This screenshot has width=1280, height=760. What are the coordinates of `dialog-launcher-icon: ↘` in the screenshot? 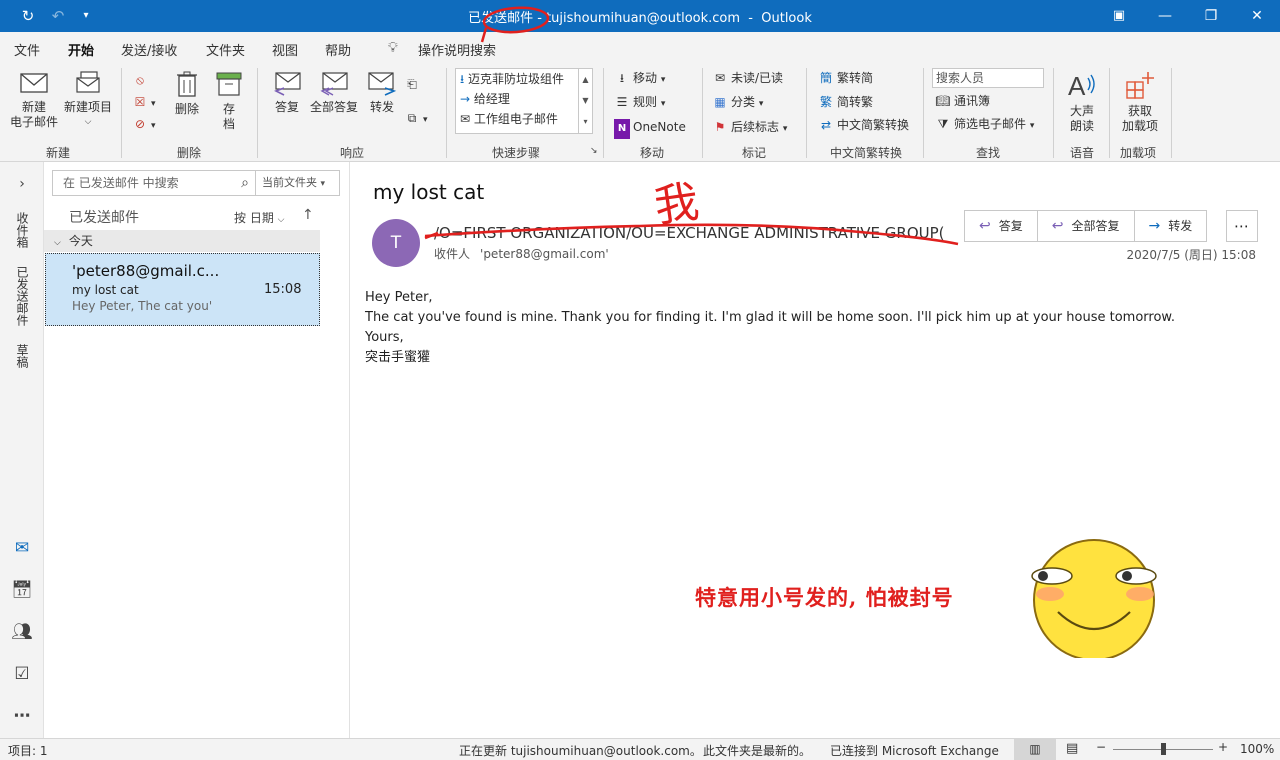 It's located at (594, 151).